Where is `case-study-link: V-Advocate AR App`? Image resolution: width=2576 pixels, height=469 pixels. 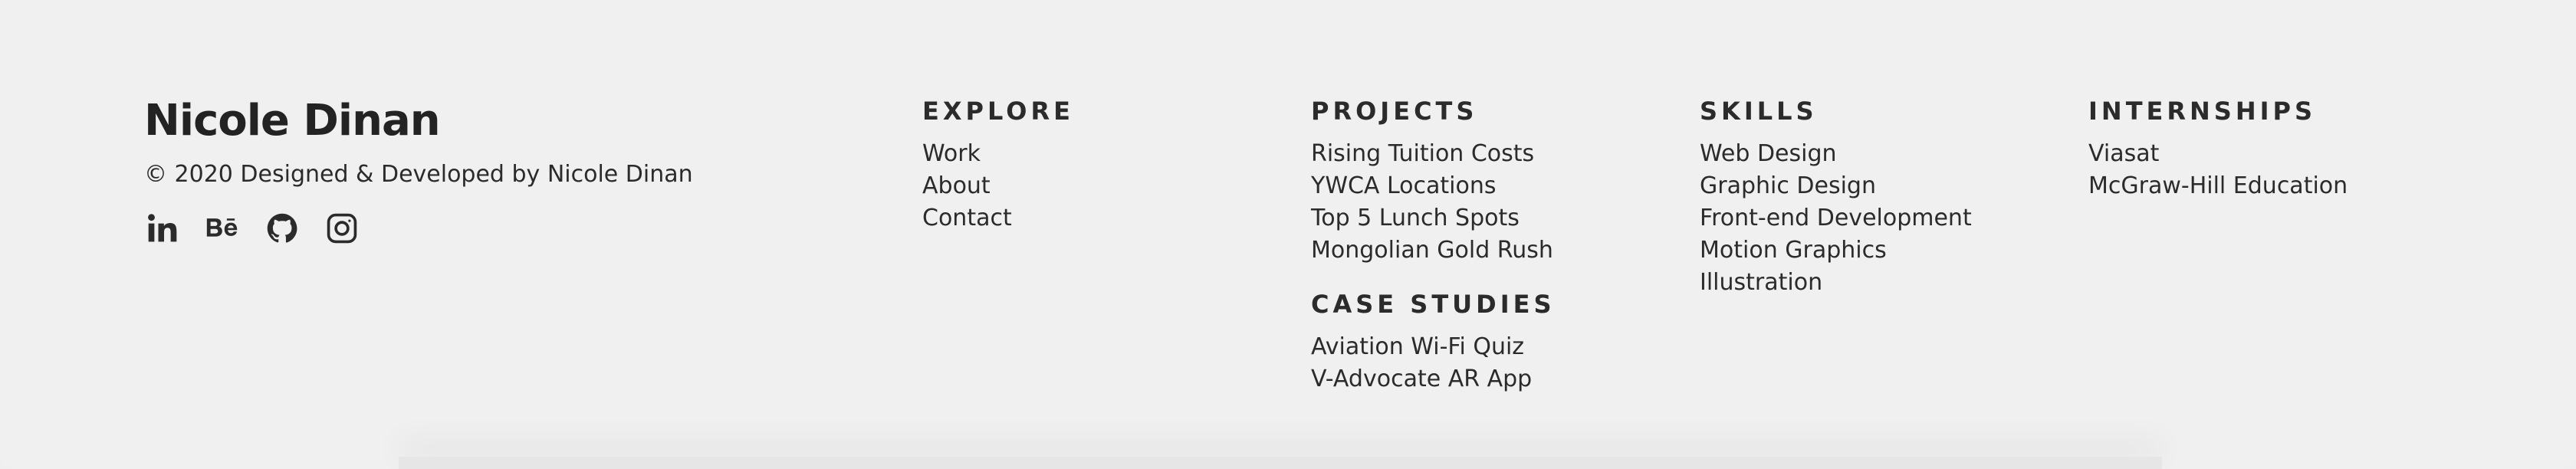
case-study-link: V-Advocate AR App is located at coordinates (1422, 379).